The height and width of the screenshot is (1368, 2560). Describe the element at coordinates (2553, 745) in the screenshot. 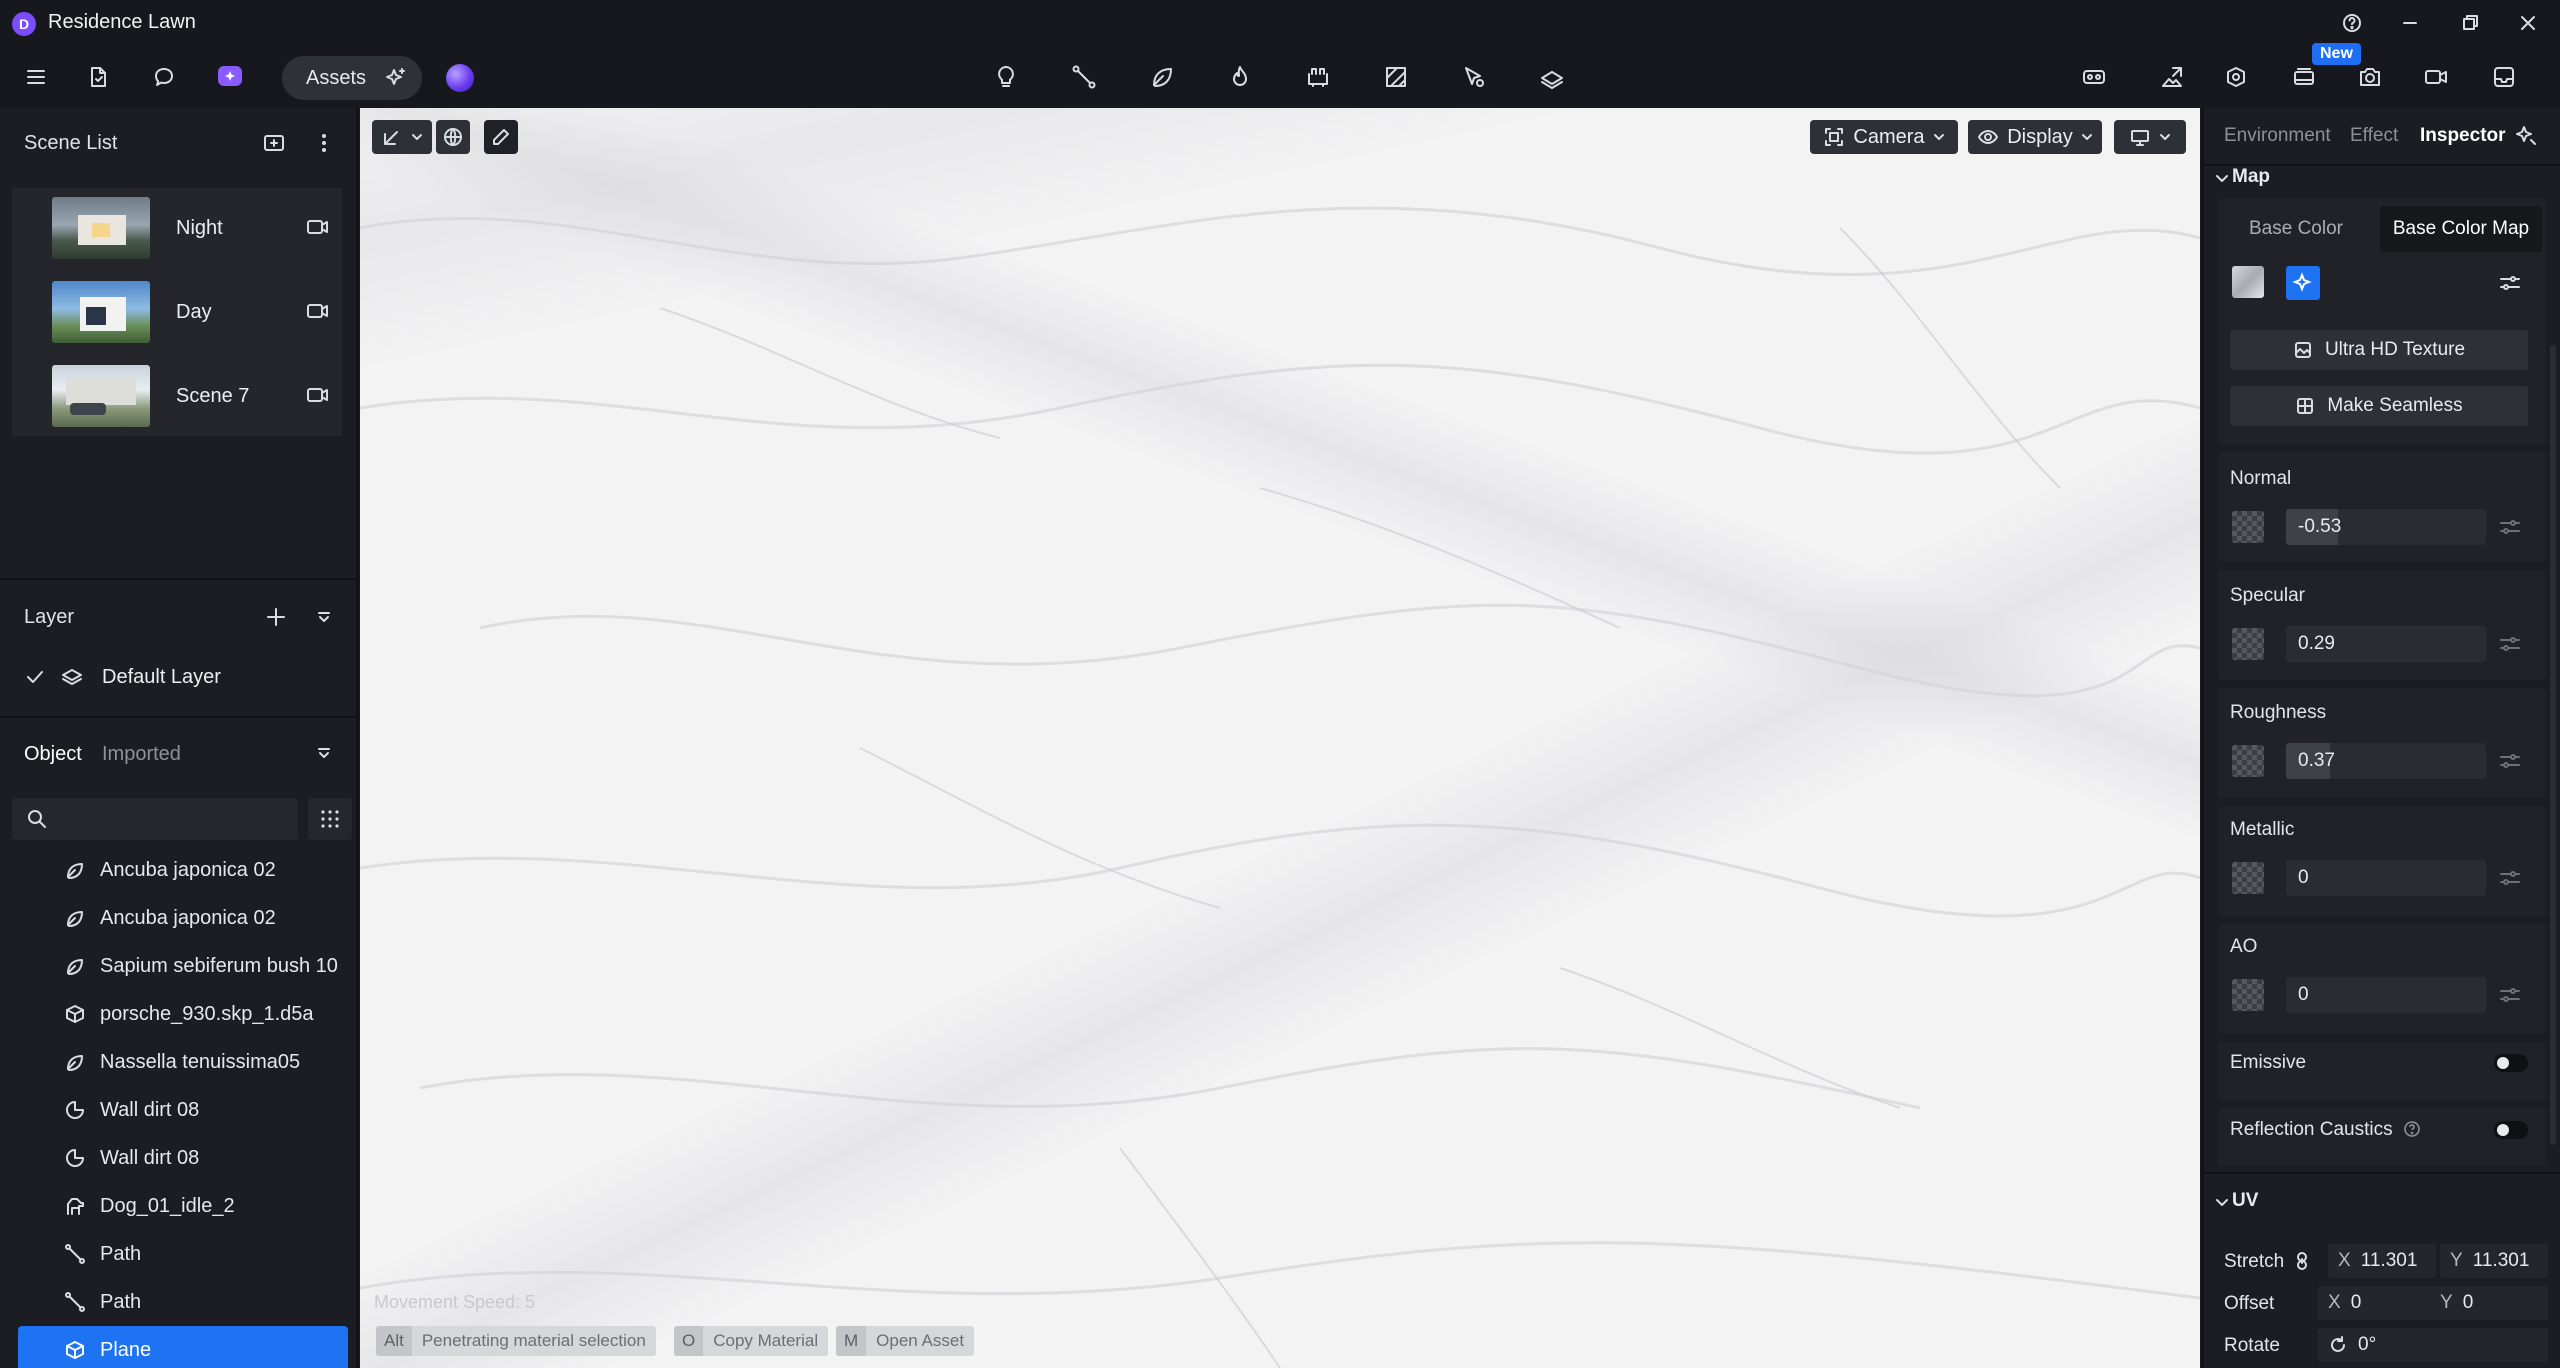

I see `inspector-scrollbar` at that location.